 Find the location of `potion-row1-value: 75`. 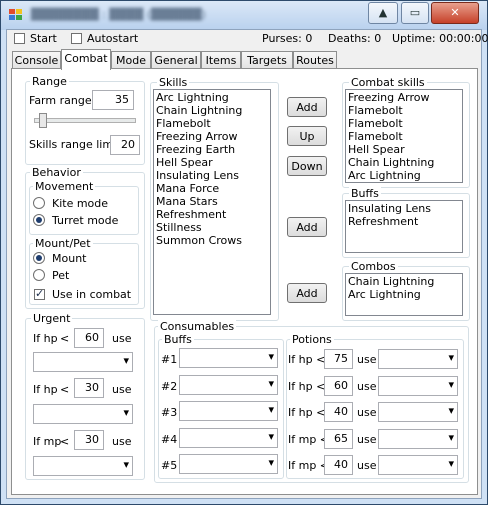

potion-row1-value: 75 is located at coordinates (338, 359).